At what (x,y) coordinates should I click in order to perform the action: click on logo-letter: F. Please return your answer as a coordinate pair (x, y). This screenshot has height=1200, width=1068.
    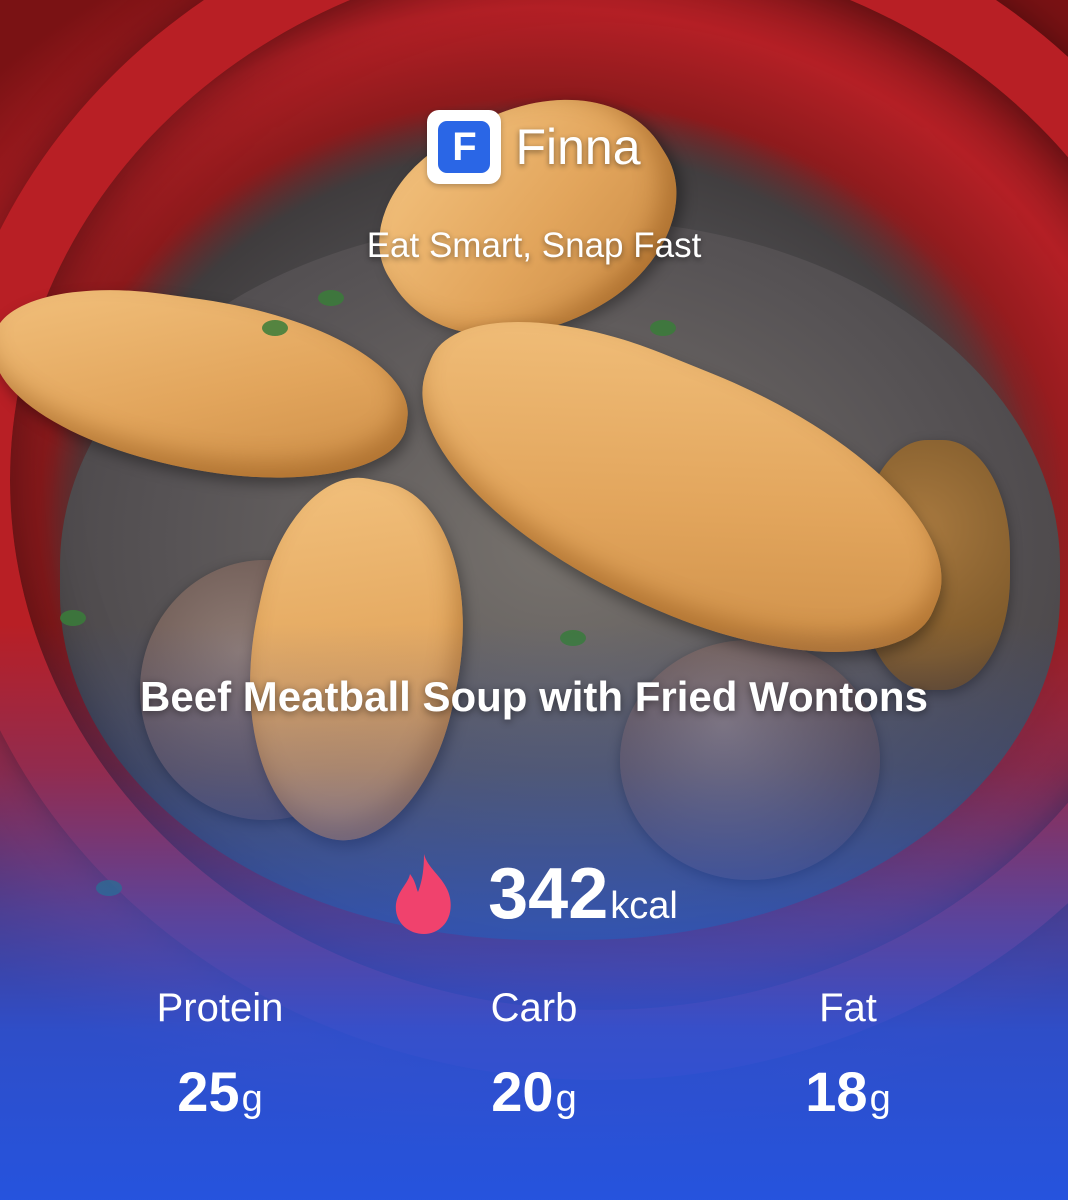
    Looking at the image, I should click on (464, 147).